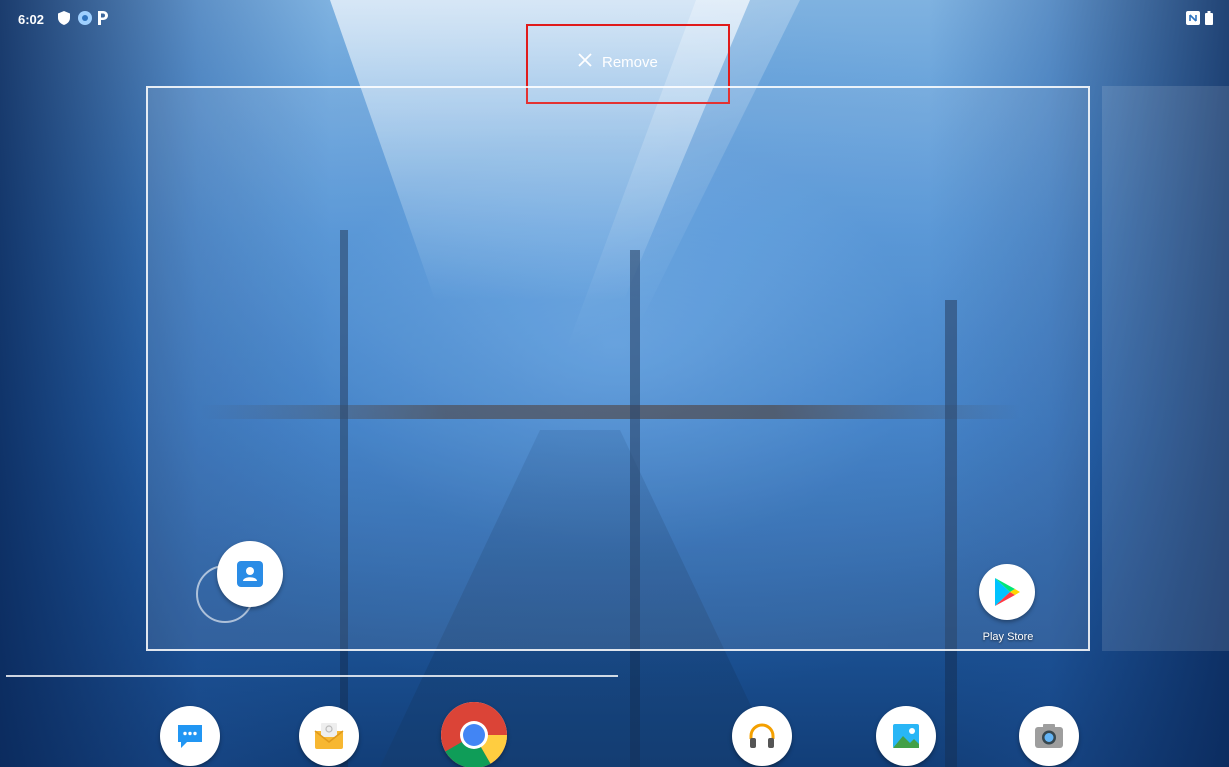 The width and height of the screenshot is (1229, 767). I want to click on close-icon, so click(585, 62).